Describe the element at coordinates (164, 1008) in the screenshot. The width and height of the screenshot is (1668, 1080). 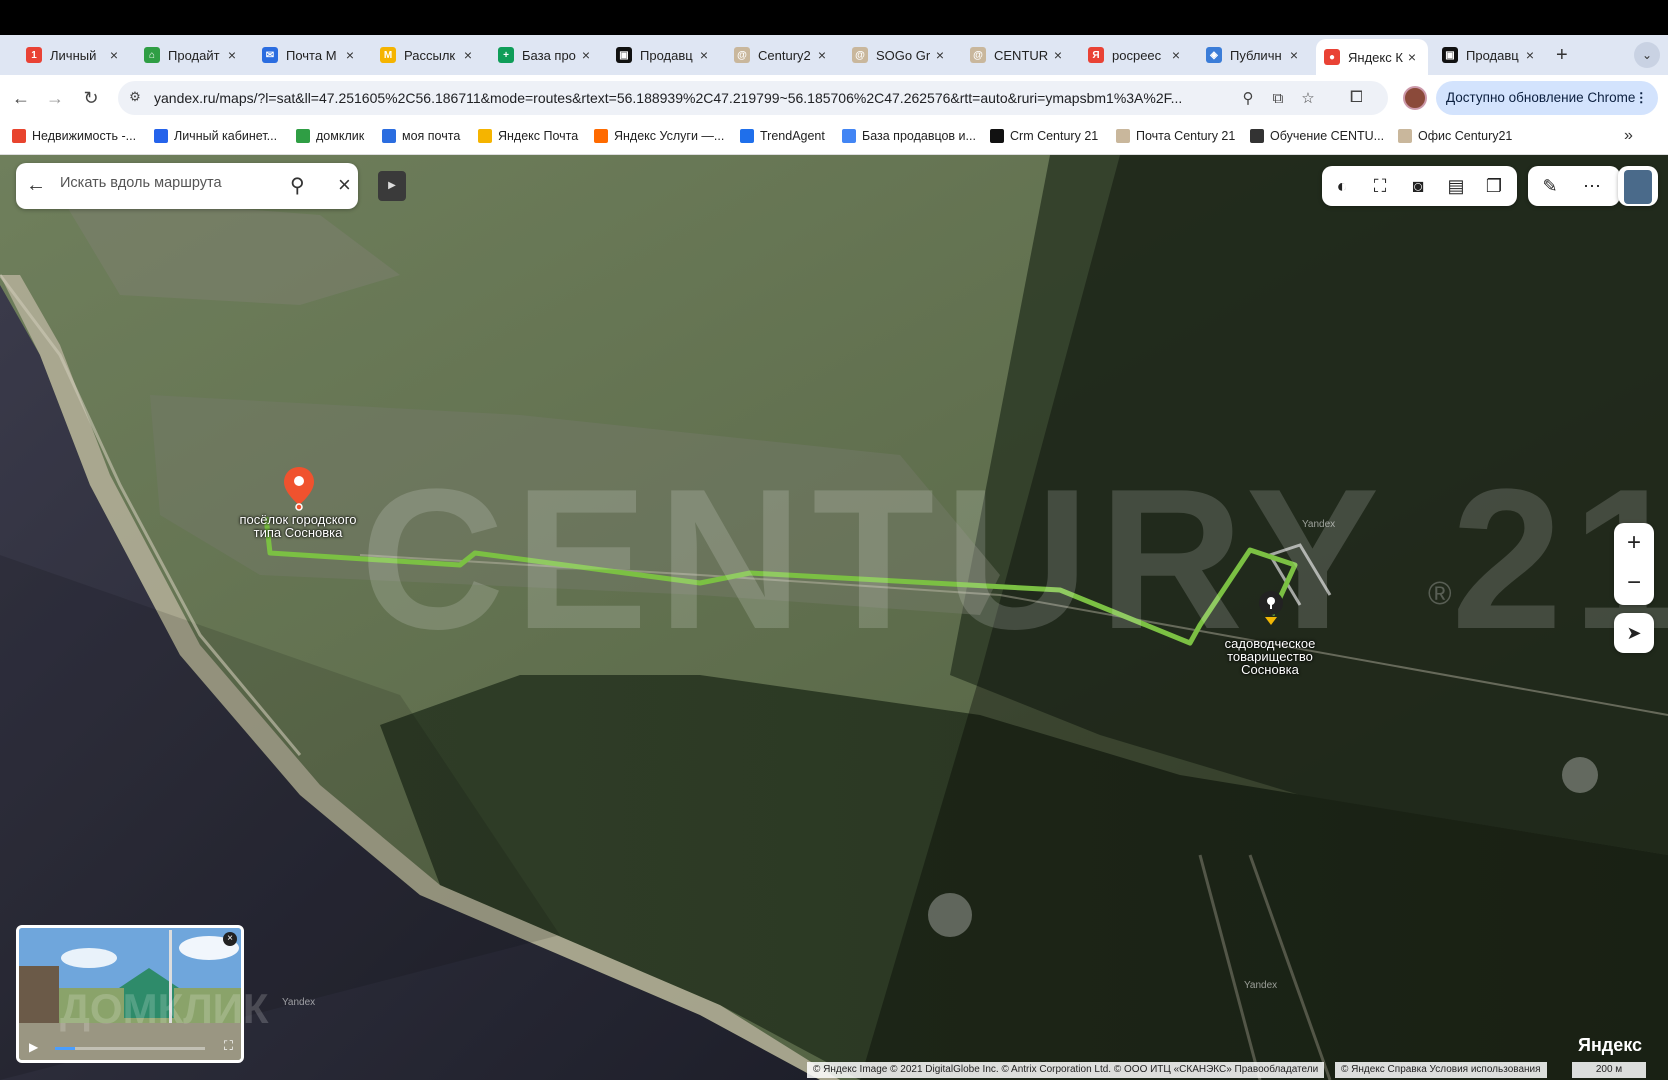
I see `domclick-watermark: ДОМКЛИК` at that location.